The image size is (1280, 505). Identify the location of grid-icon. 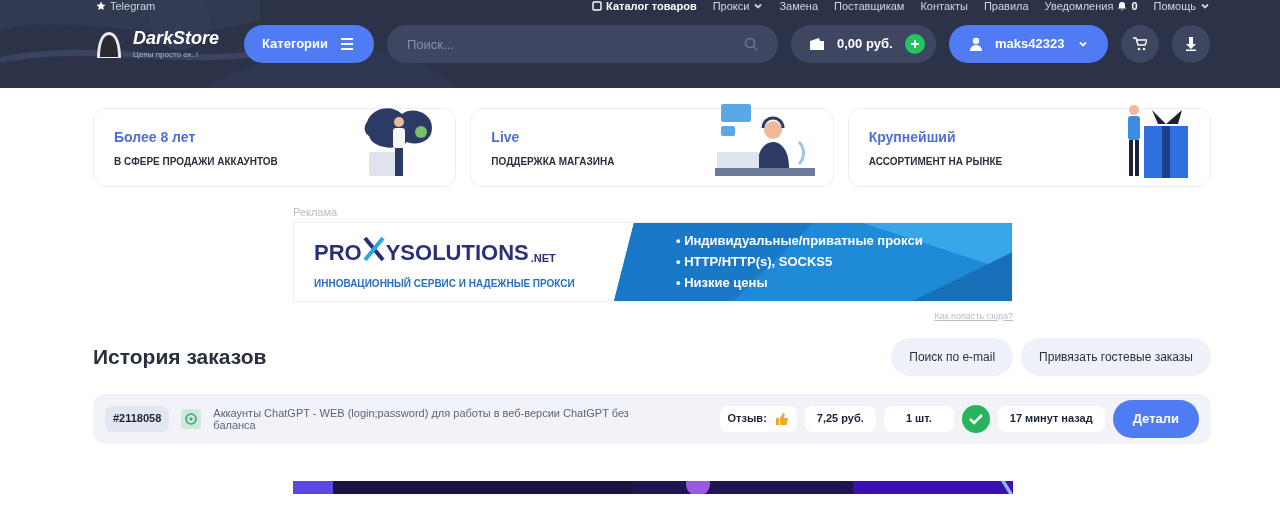
(597, 6).